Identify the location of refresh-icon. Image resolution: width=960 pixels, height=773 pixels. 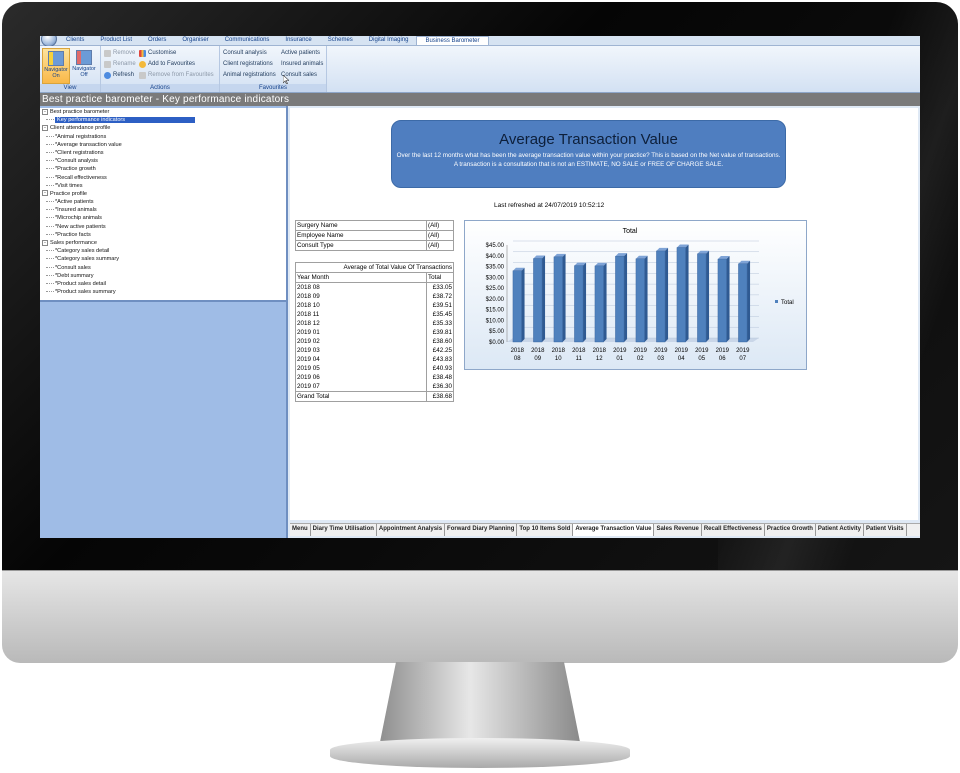
(107, 75).